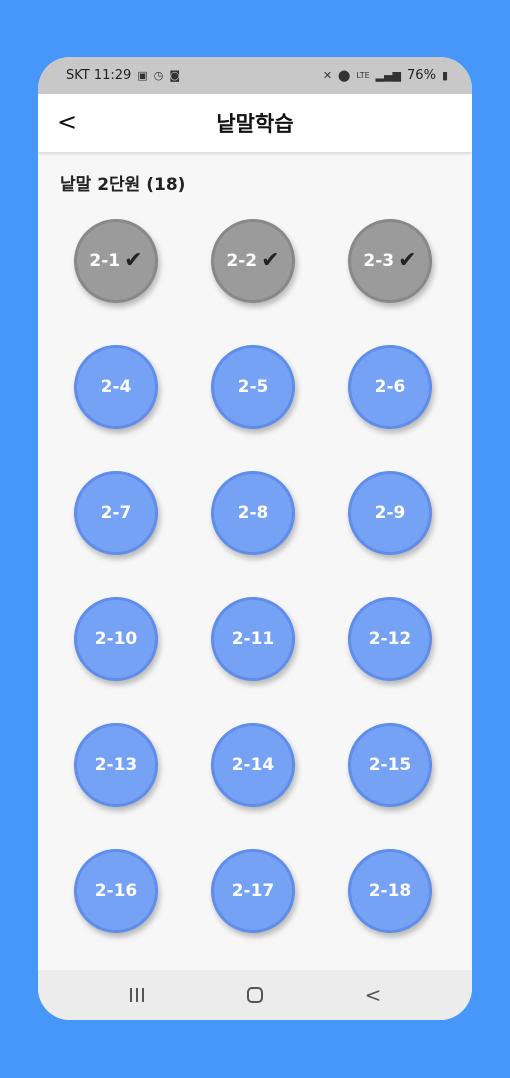  I want to click on notification-icon: ◙, so click(175, 75).